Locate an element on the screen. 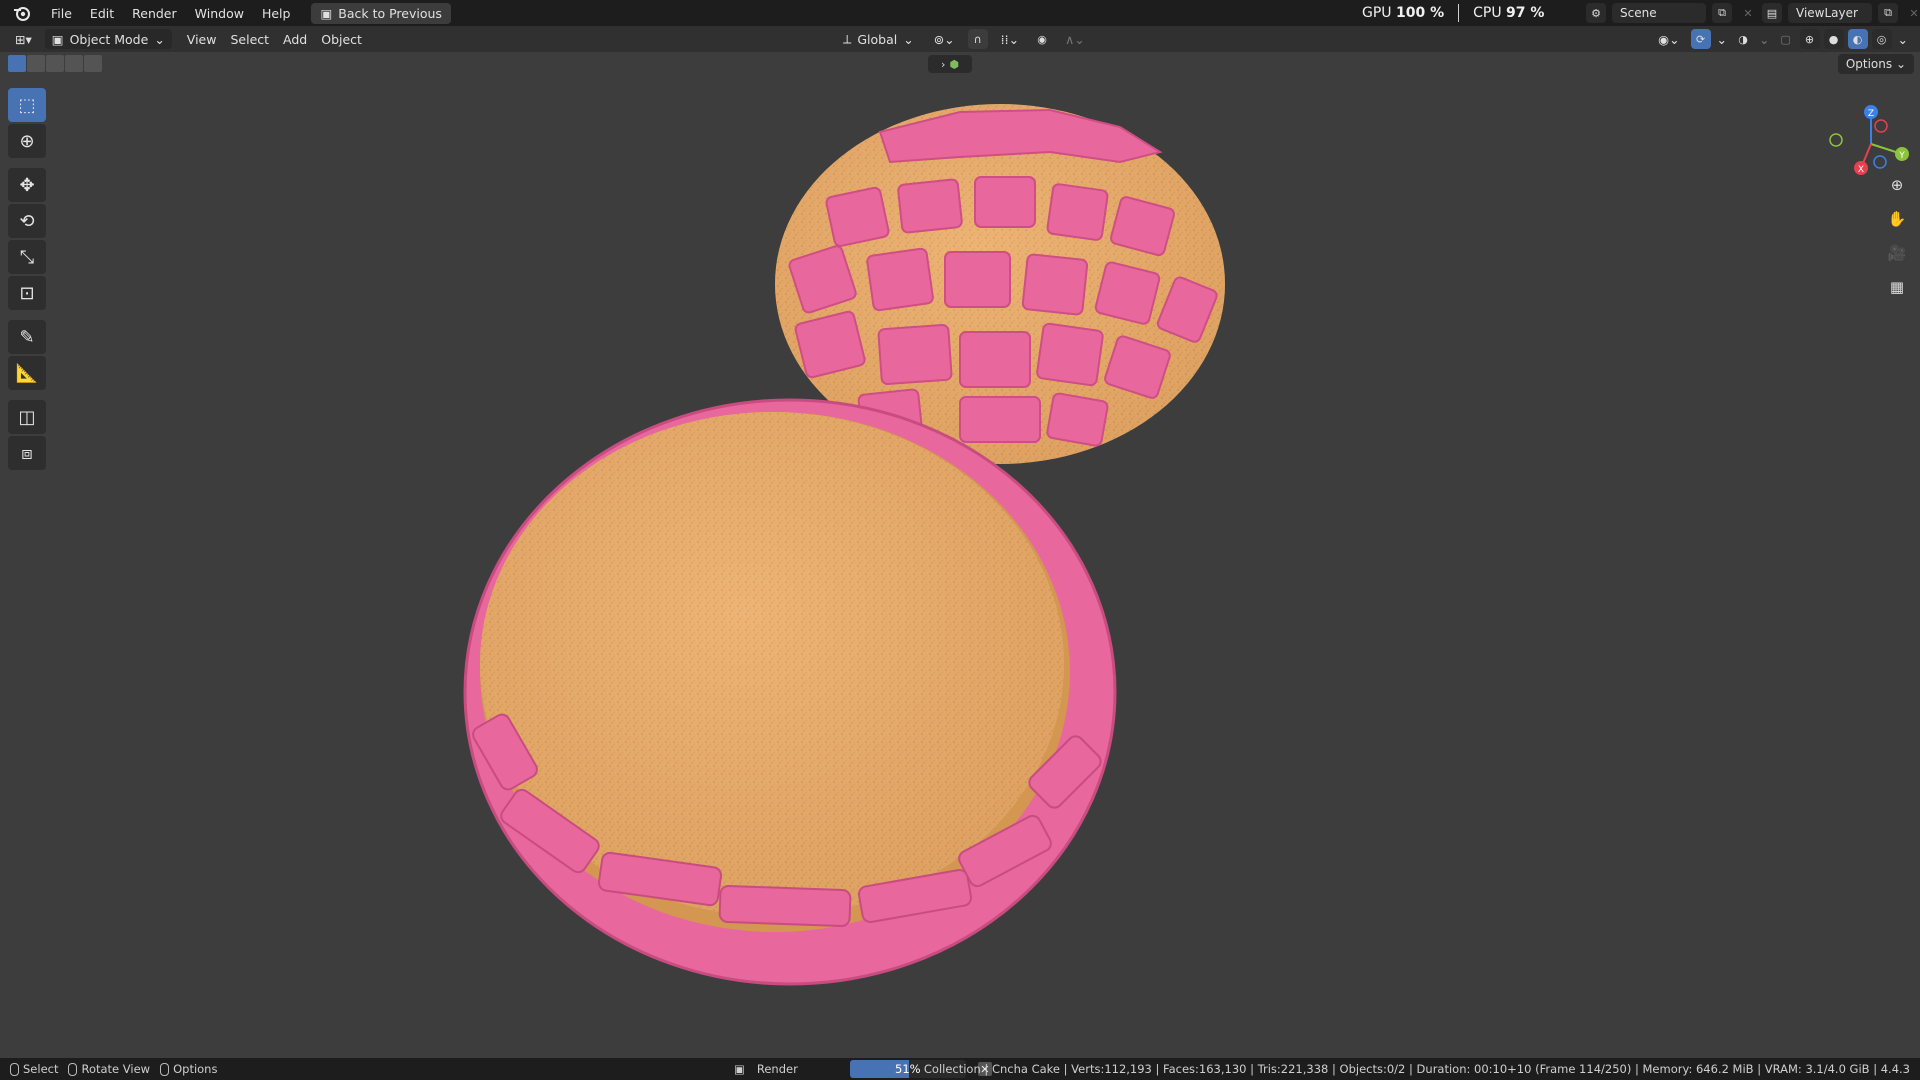 Image resolution: width=1920 pixels, height=1080 pixels. hint-select: Select is located at coordinates (34, 1069).